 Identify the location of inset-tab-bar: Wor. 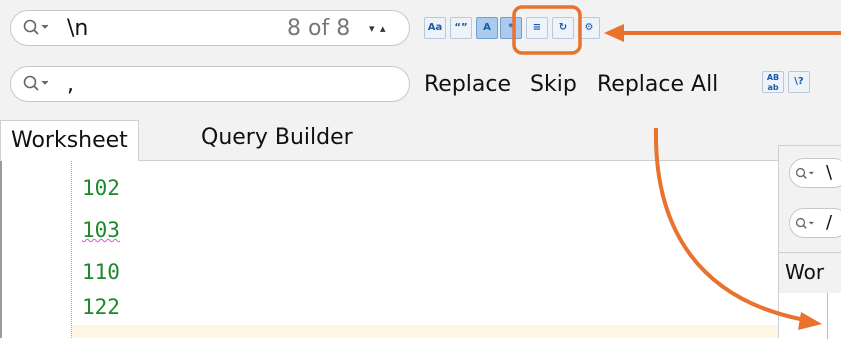
(810, 273).